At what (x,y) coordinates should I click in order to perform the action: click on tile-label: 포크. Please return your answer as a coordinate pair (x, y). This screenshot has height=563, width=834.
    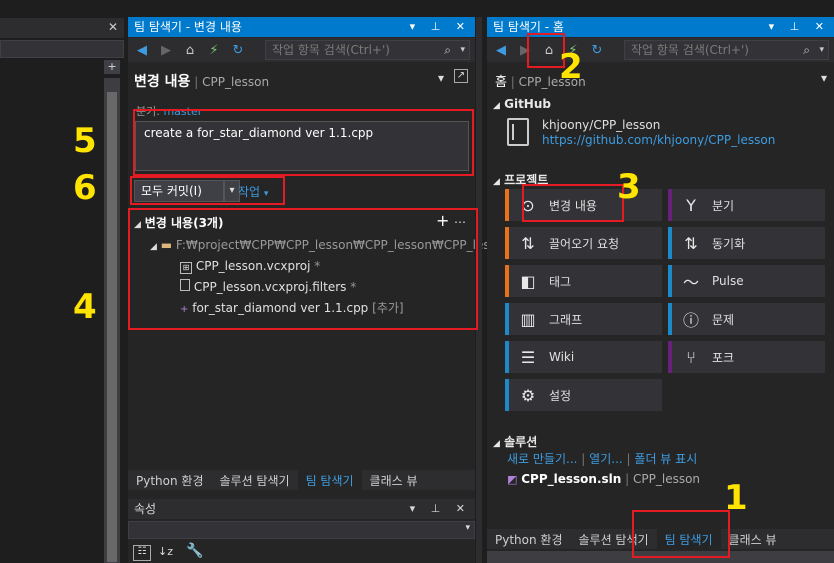
    Looking at the image, I should click on (723, 357).